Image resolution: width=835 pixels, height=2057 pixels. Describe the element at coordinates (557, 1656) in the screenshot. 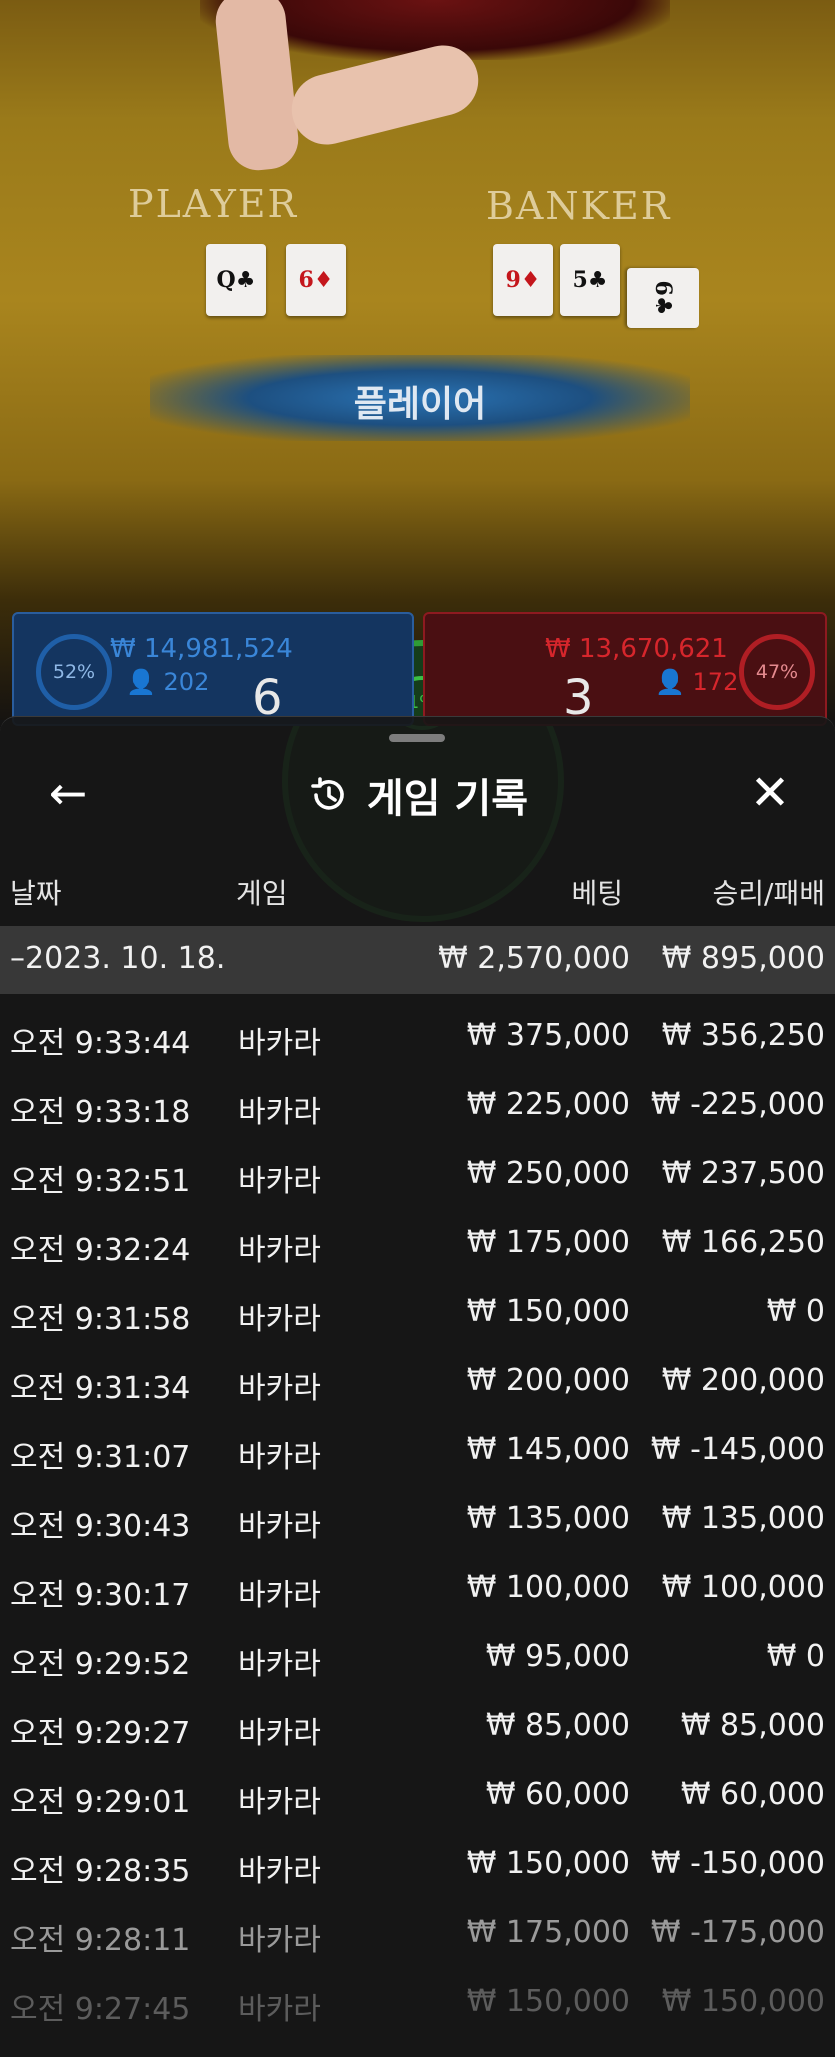

I see `row-bet: ₩ 95,000` at that location.